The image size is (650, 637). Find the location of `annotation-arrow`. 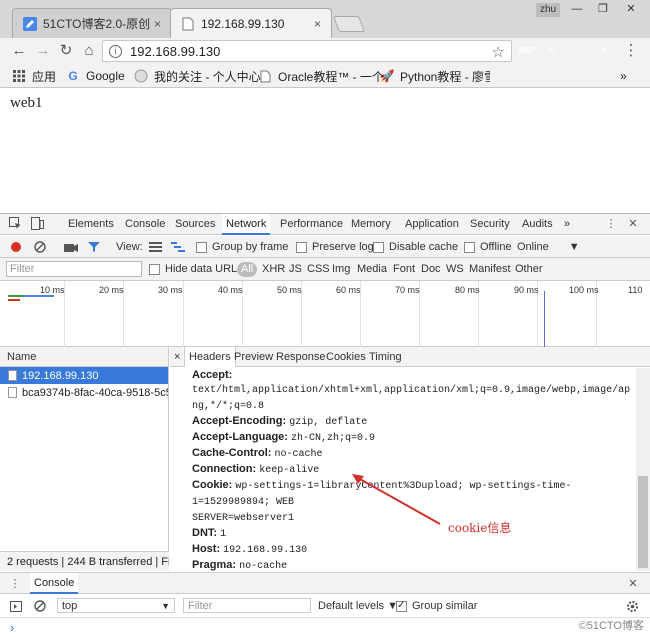

annotation-arrow is located at coordinates (396, 499).